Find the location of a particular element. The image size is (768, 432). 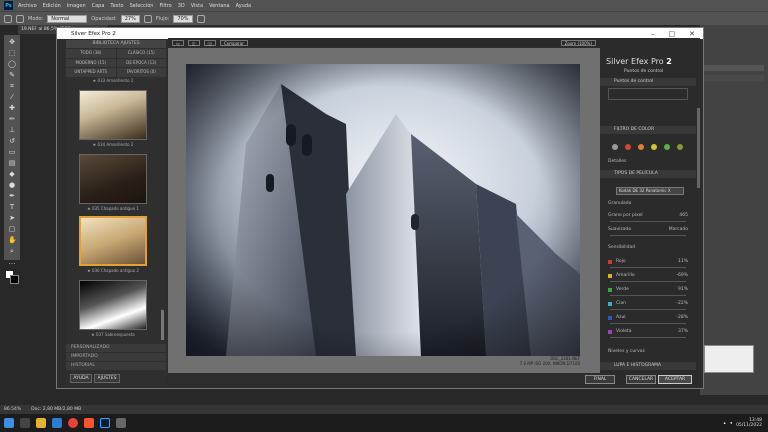

lasso-tool-icon: ◯ is located at coordinates (12, 64).